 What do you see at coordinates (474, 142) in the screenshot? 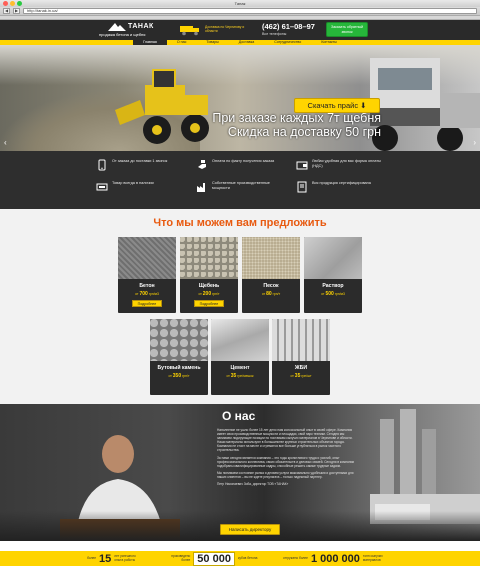
I see `slider-next-icon: ›` at bounding box center [474, 142].